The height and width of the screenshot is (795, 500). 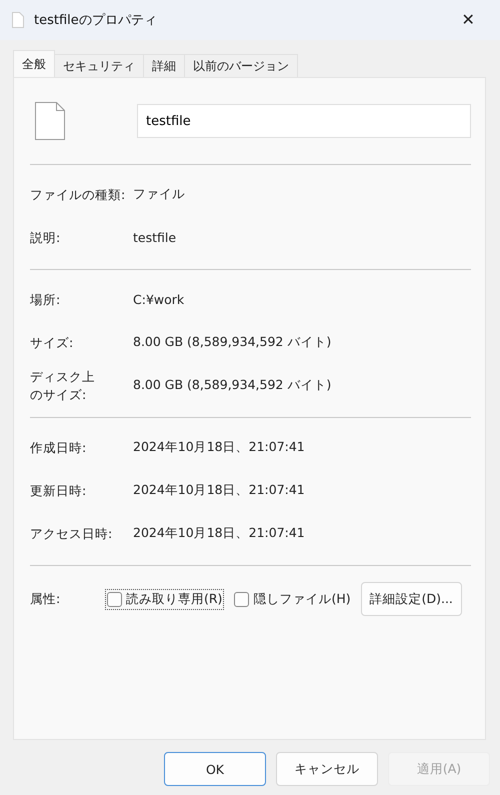 What do you see at coordinates (468, 20) in the screenshot?
I see `close-button: ✕` at bounding box center [468, 20].